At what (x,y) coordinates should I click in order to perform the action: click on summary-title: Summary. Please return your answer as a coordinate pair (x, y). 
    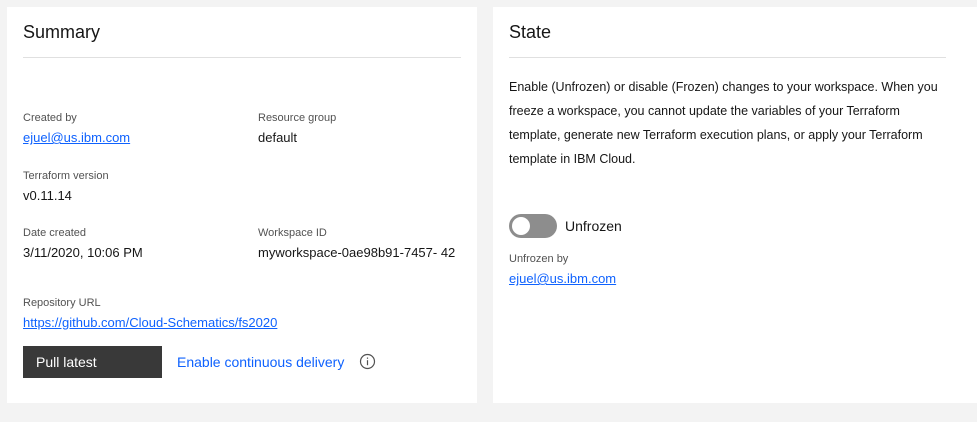
    Looking at the image, I should click on (62, 32).